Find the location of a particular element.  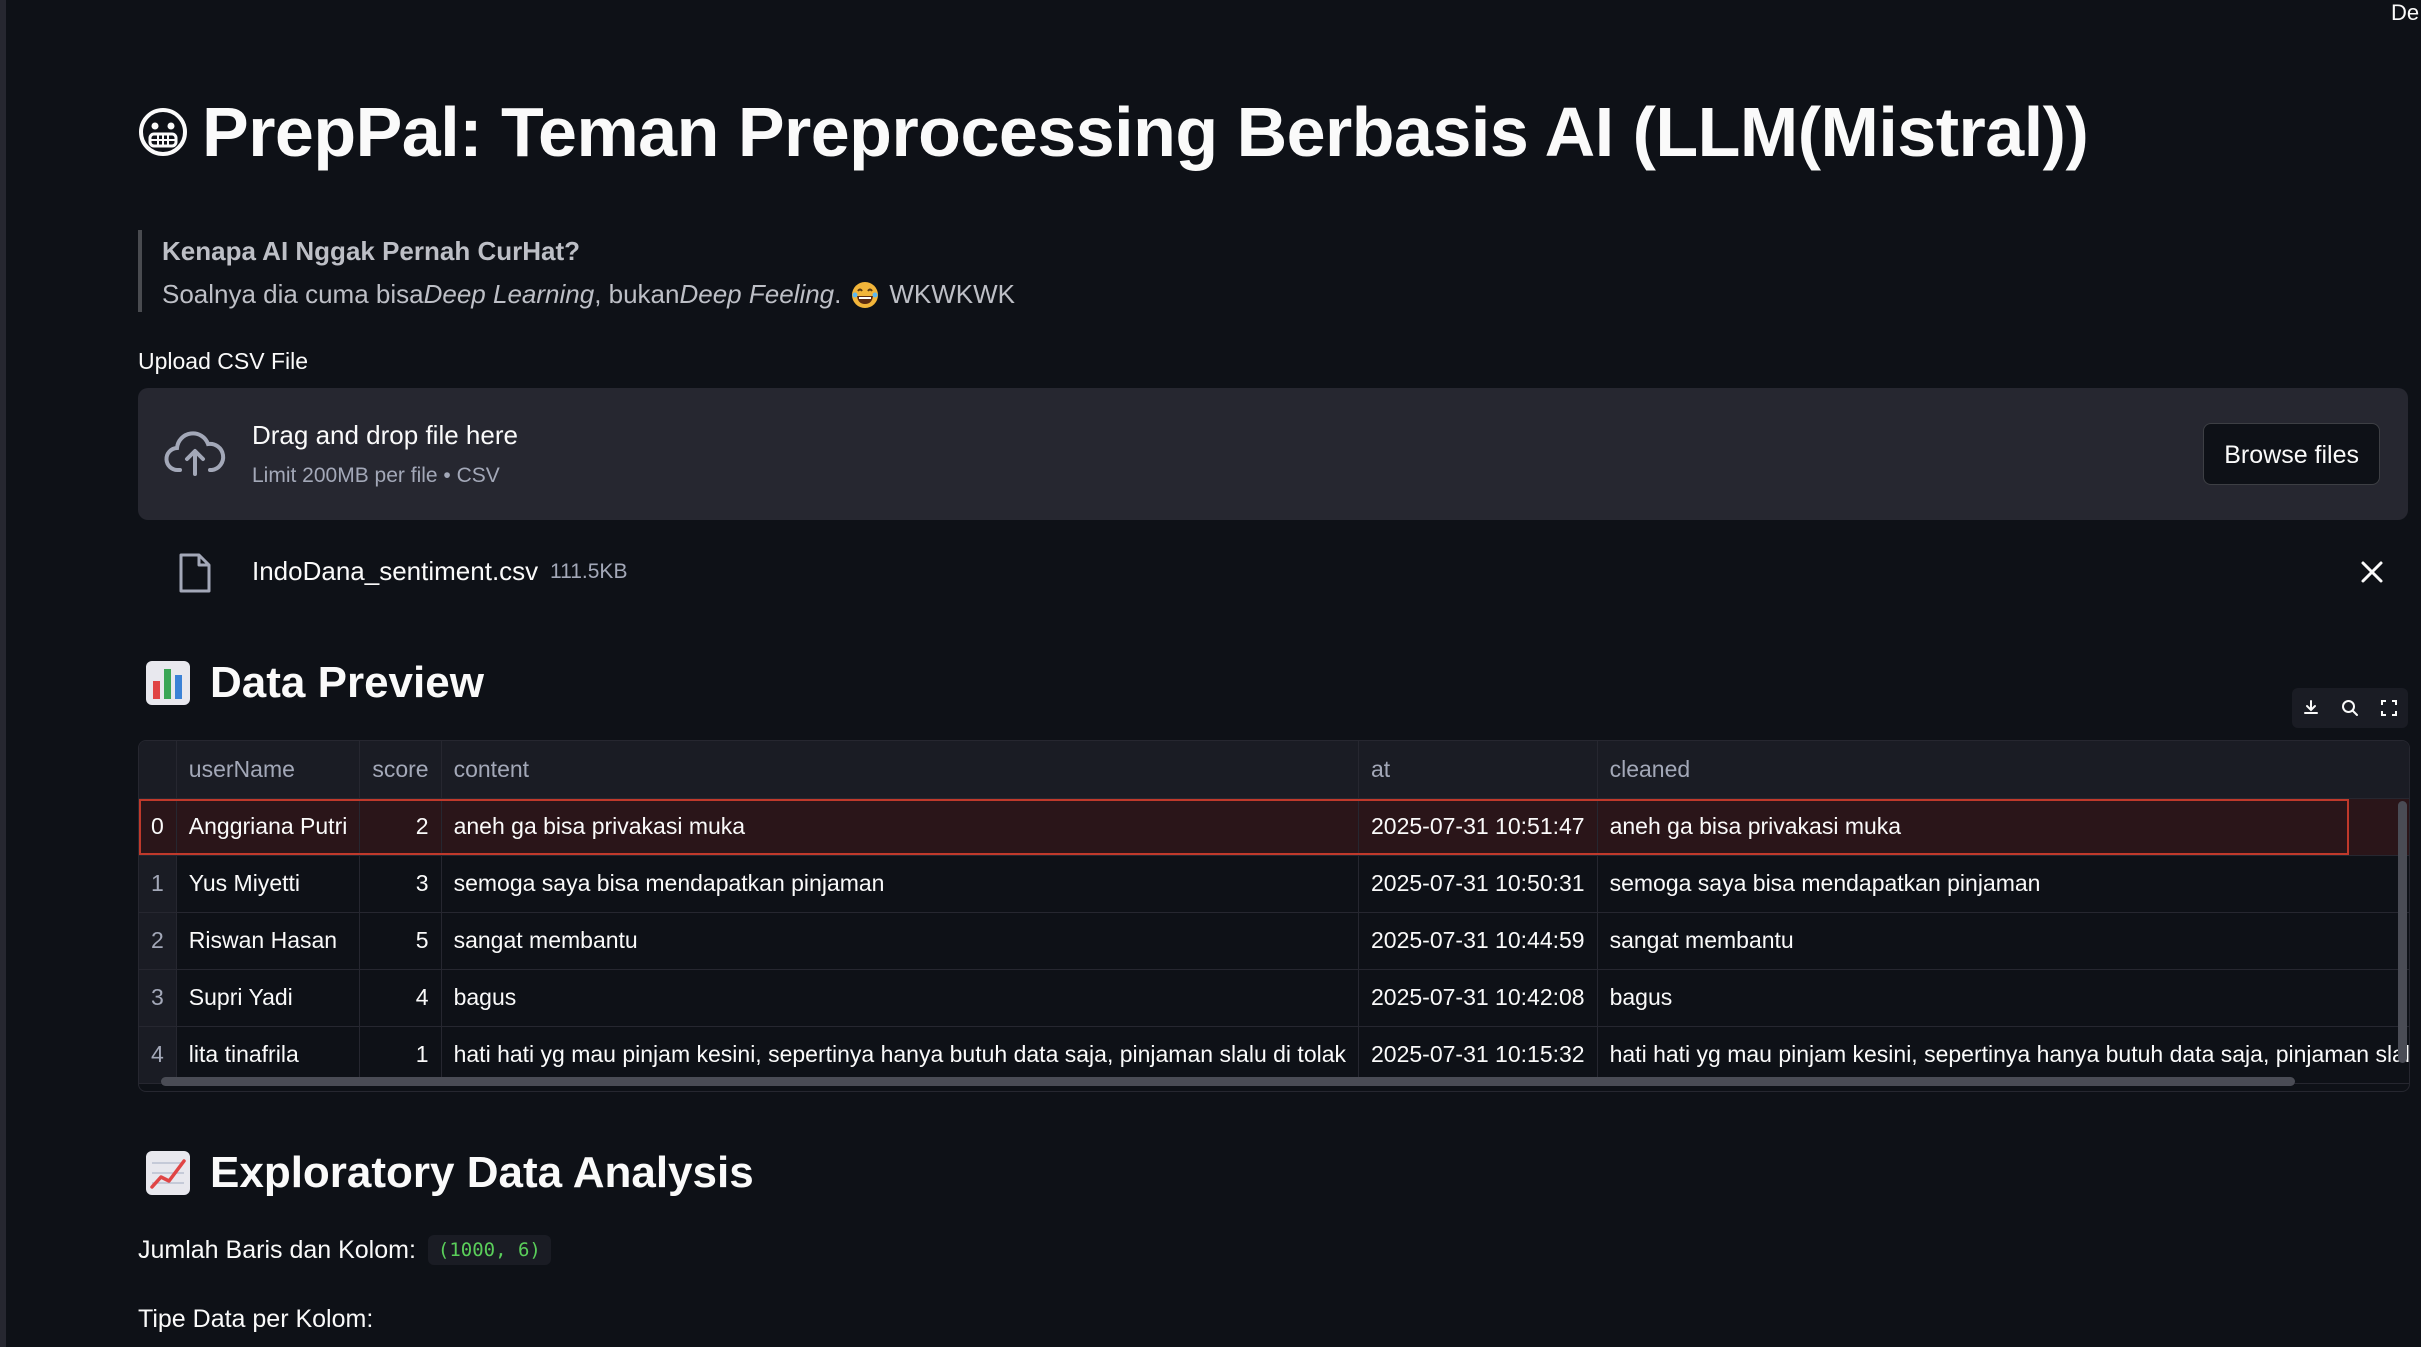

upload-label: Upload CSV File is located at coordinates (223, 361).